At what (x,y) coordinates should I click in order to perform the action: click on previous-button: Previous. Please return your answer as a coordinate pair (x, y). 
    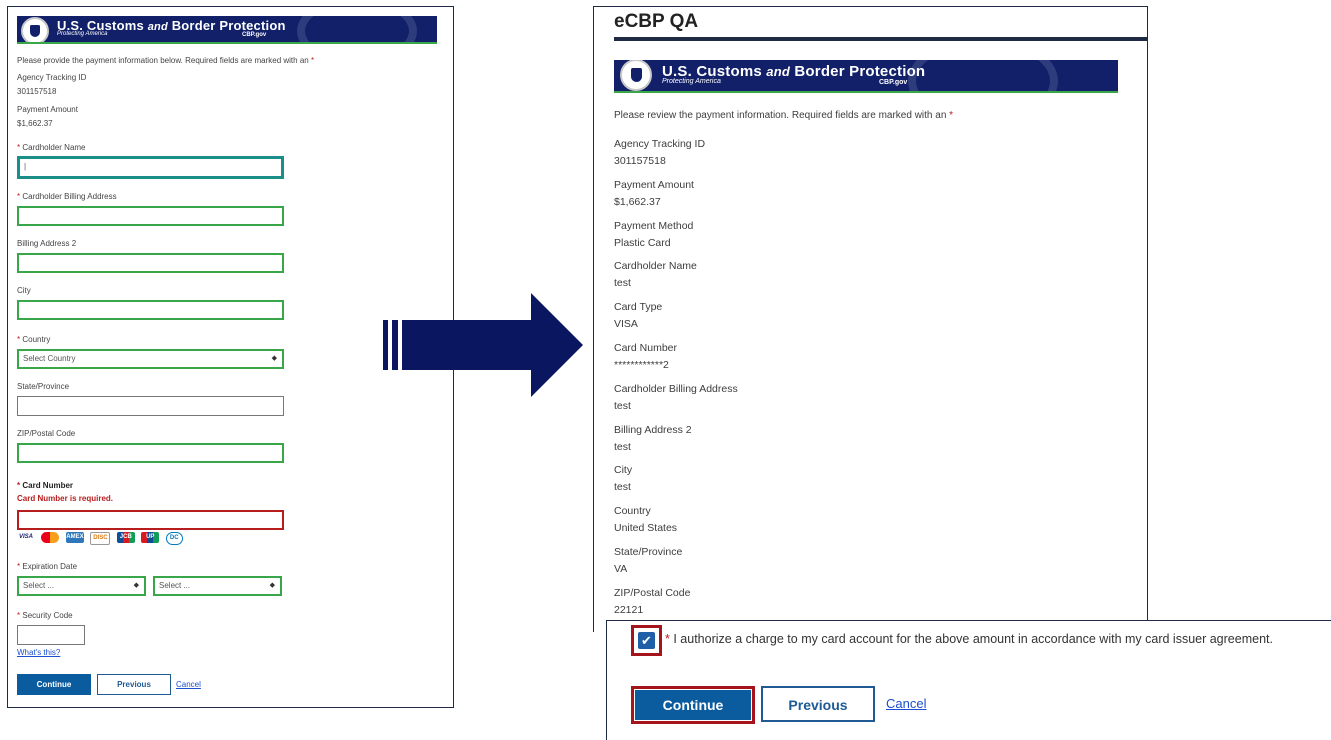
    Looking at the image, I should click on (134, 684).